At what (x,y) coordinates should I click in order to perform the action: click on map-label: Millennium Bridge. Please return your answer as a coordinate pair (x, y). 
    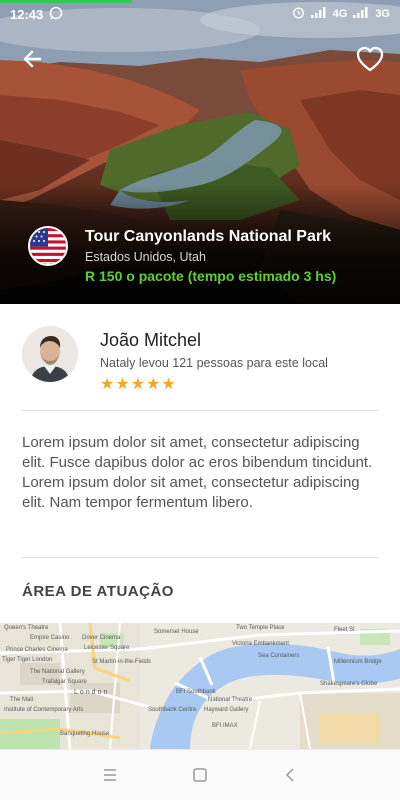
    Looking at the image, I should click on (358, 662).